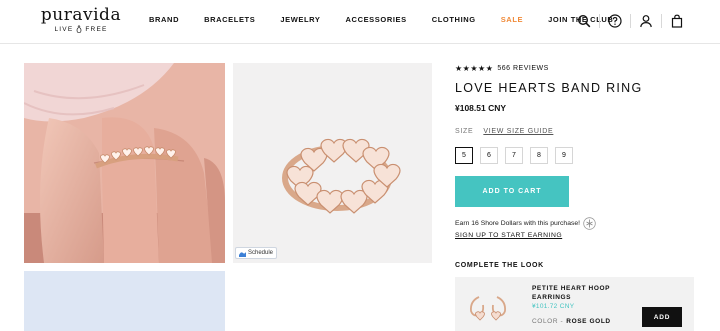 The height and width of the screenshot is (331, 720). What do you see at coordinates (81, 15) in the screenshot?
I see `logo-wordmark: puravida` at bounding box center [81, 15].